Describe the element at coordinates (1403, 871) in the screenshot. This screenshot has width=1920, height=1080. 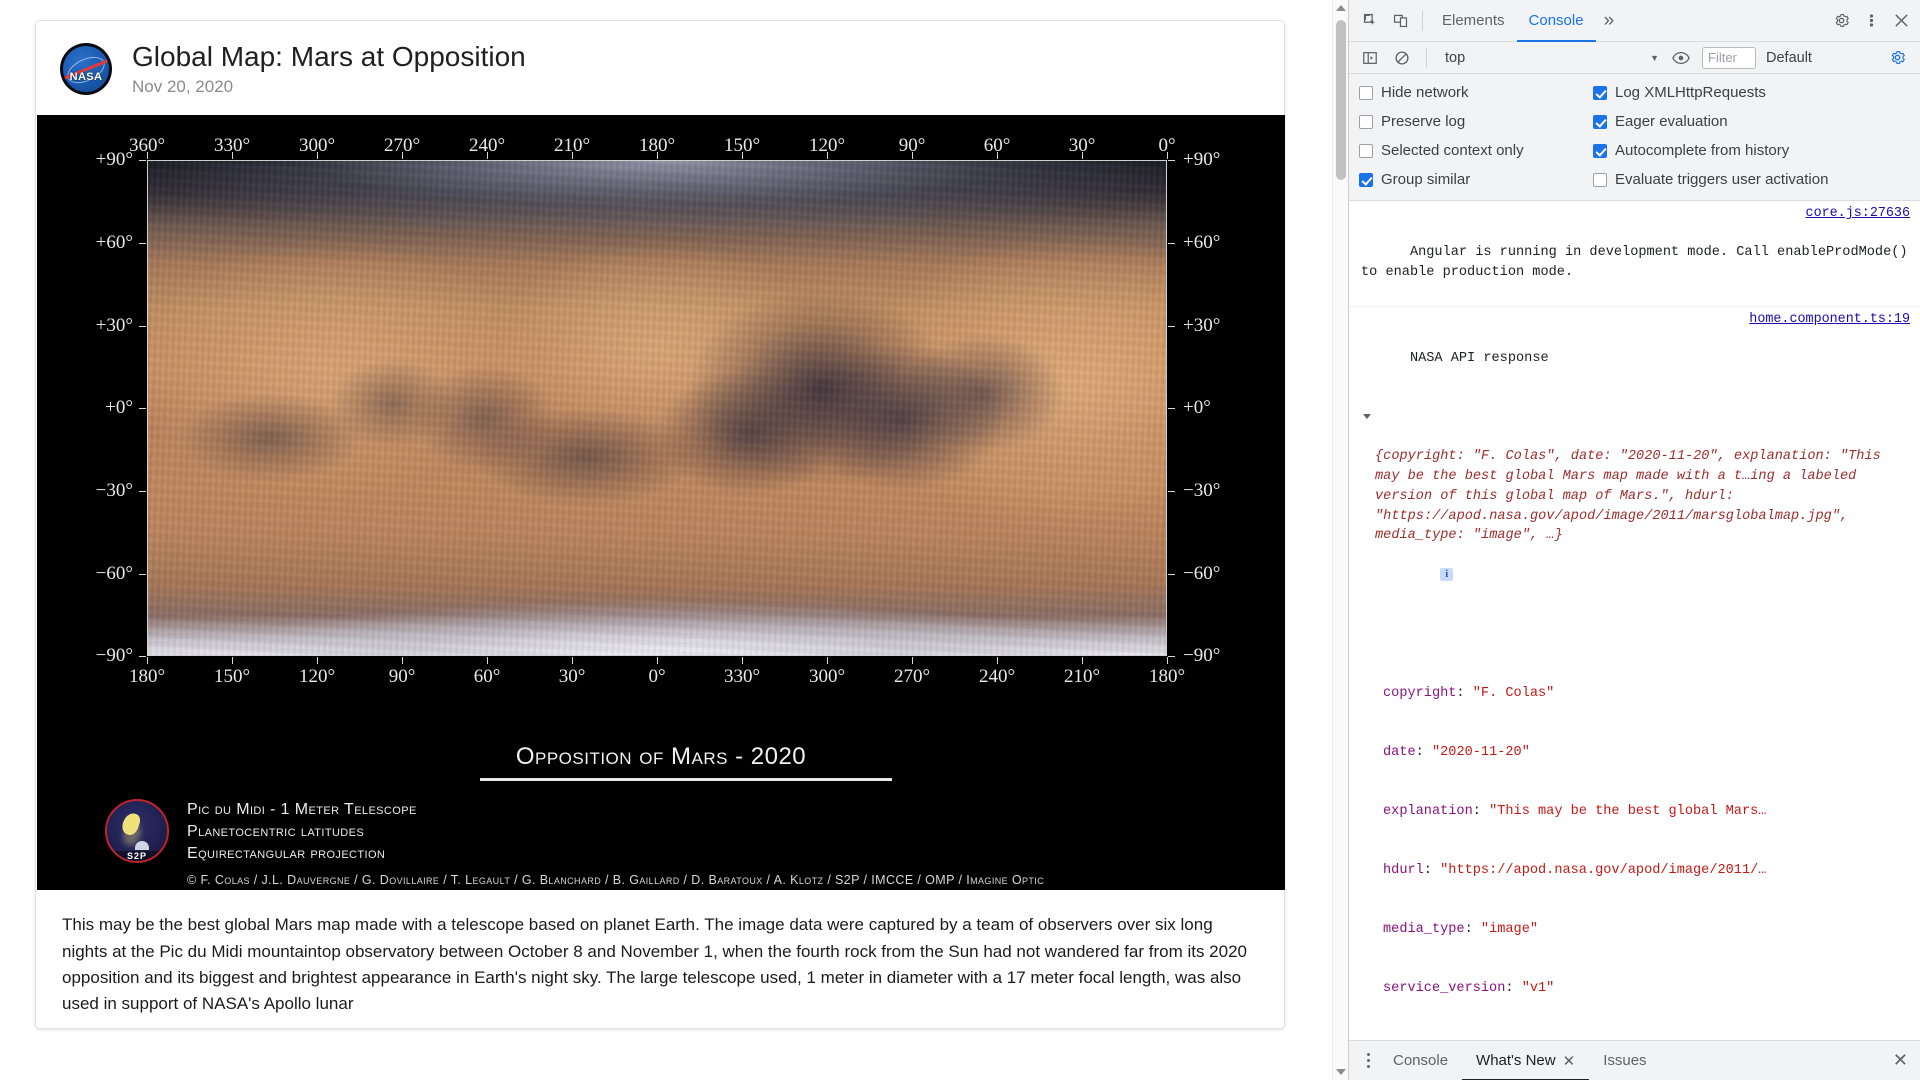
I see `property-name: hdurl` at that location.